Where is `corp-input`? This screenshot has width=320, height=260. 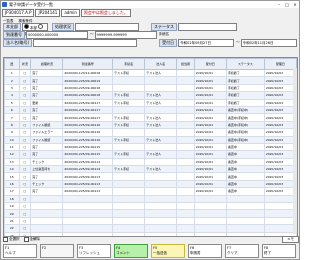 corp-input is located at coordinates (85, 42).